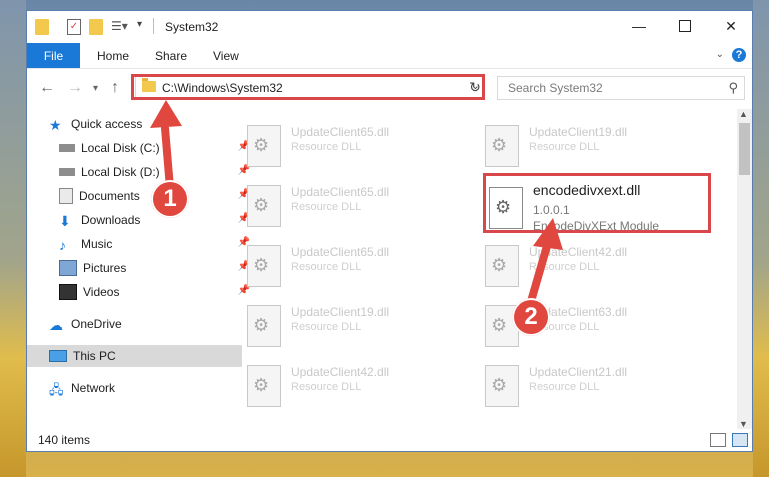 Image resolution: width=769 pixels, height=477 pixels. What do you see at coordinates (170, 199) in the screenshot?
I see `step-badge-1: 1` at bounding box center [170, 199].